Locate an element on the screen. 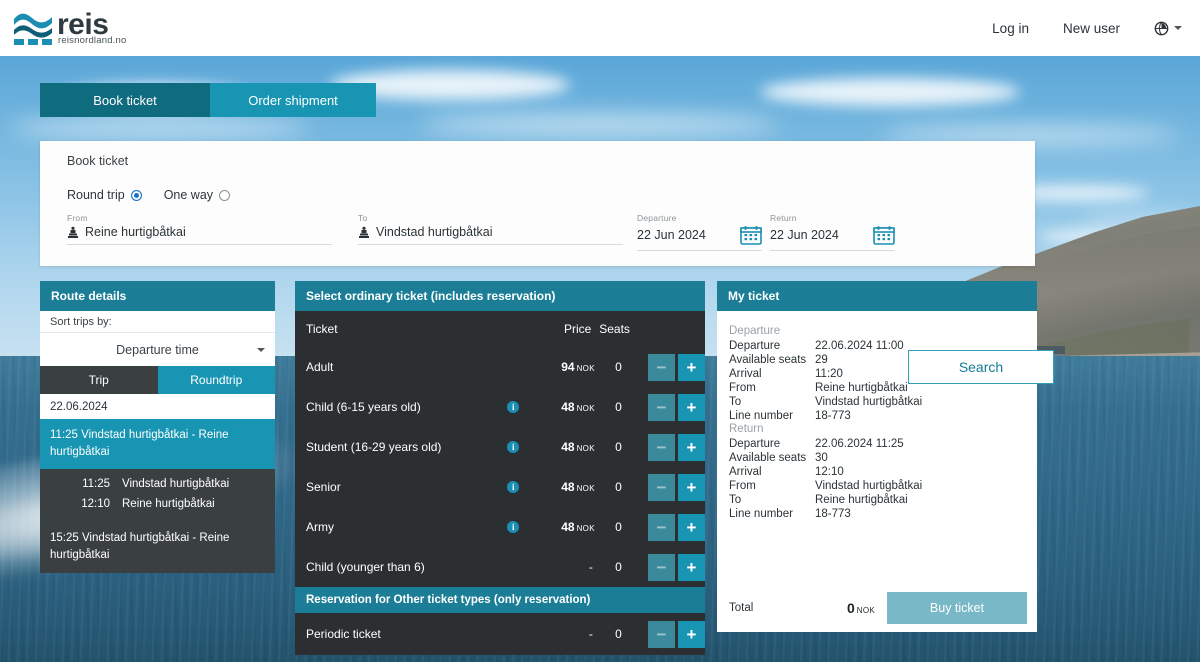 This screenshot has width=1200, height=662. to-field: To Vindstad hurtigbåtkai is located at coordinates (490, 229).